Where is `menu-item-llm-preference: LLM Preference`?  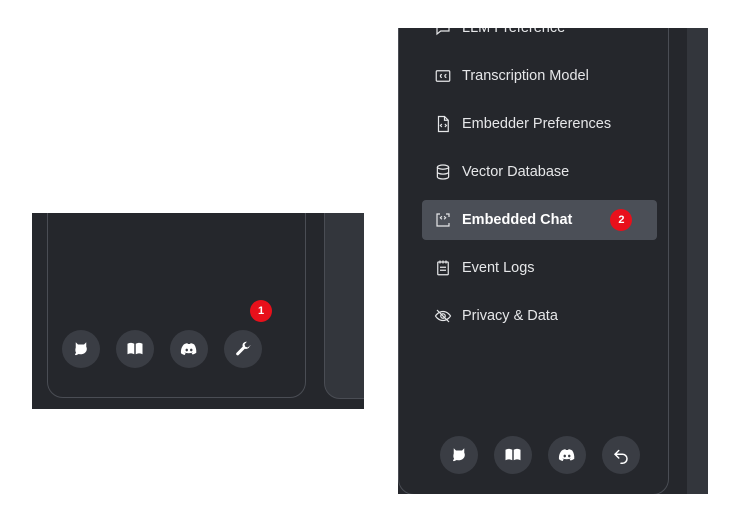 menu-item-llm-preference: LLM Preference is located at coordinates (539, 38).